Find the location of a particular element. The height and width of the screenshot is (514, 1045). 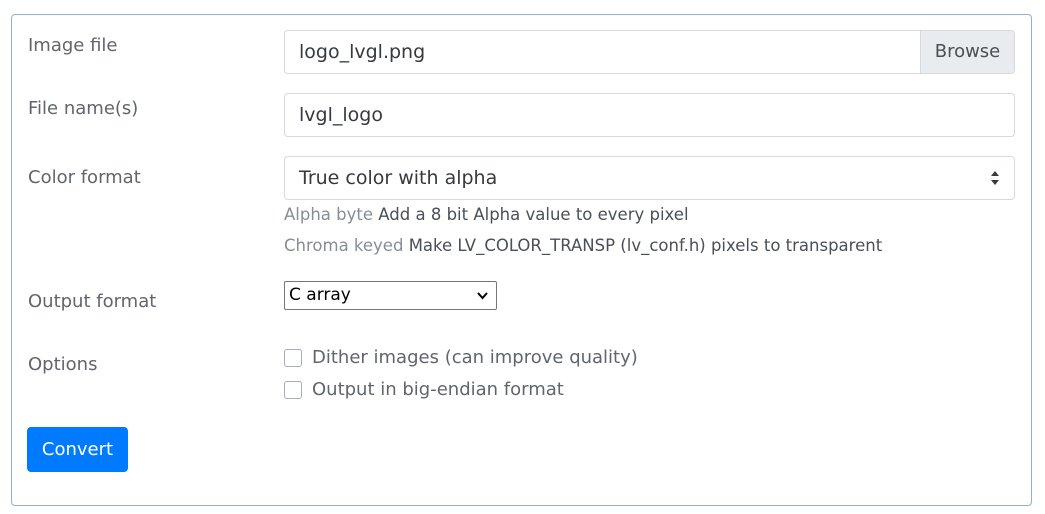

help-text-alpha: Add a 8 bit Alpha value to every pixel is located at coordinates (533, 214).